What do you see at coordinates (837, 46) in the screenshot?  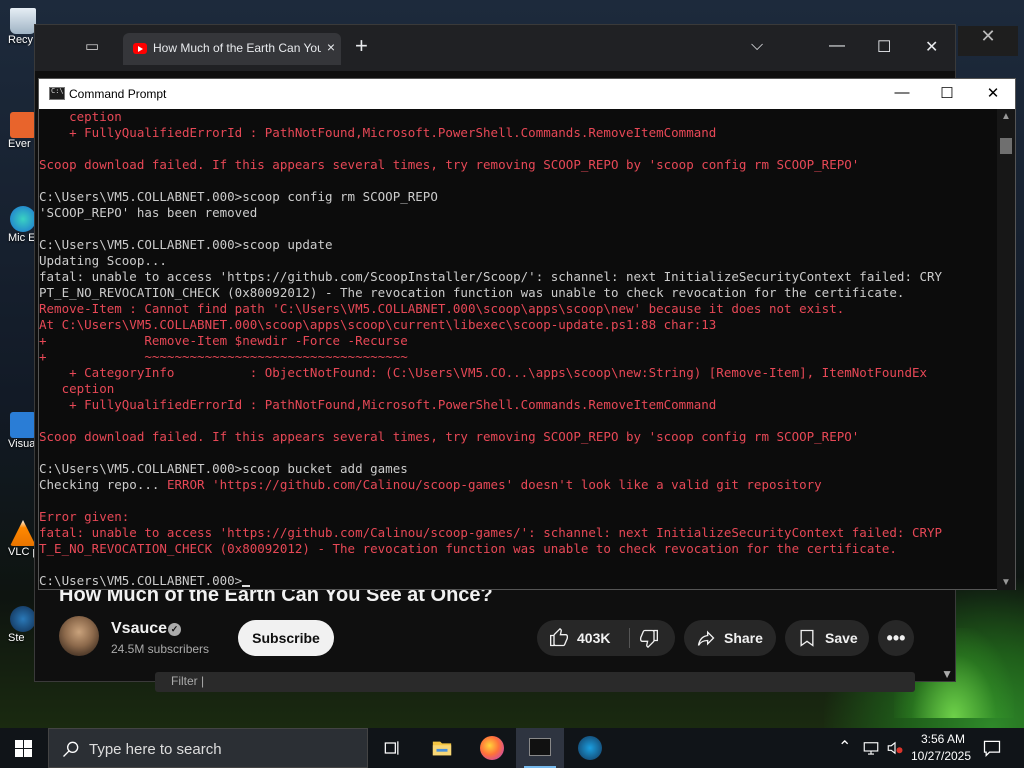 I see `browser-minimize-button: —` at bounding box center [837, 46].